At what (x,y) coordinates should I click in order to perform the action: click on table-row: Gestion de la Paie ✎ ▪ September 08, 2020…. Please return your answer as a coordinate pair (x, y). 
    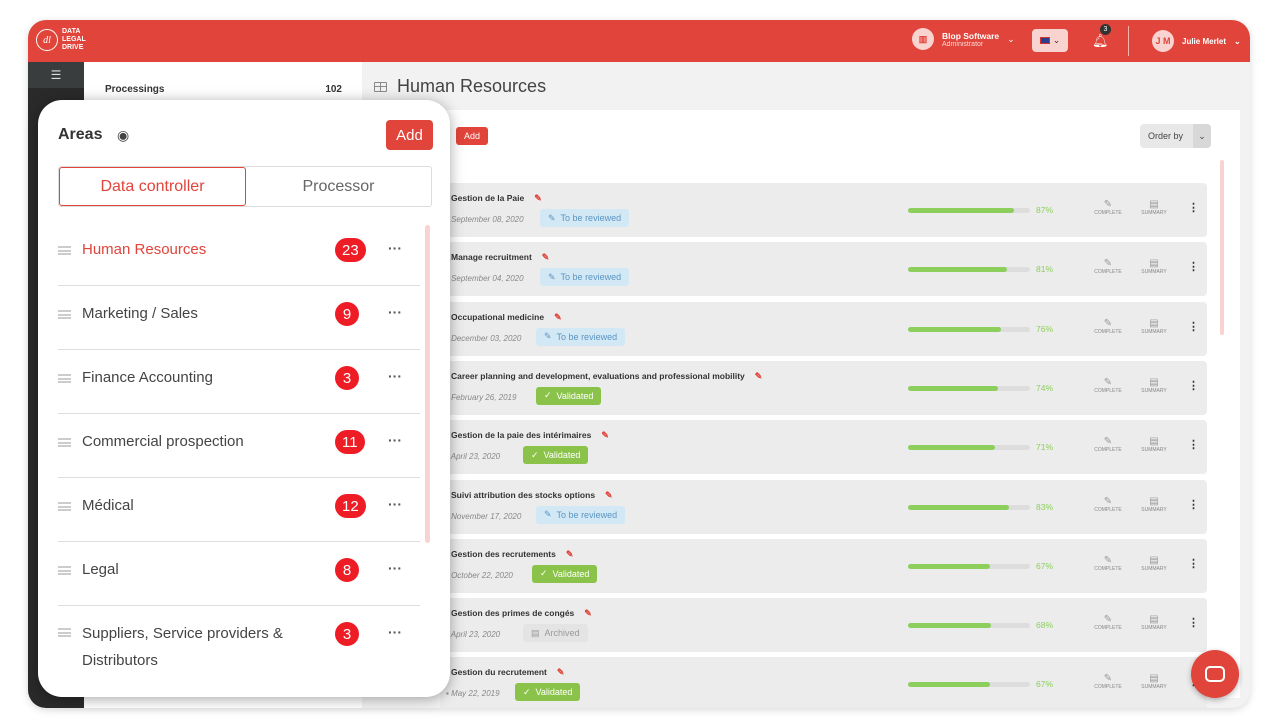
    Looking at the image, I should click on (823, 210).